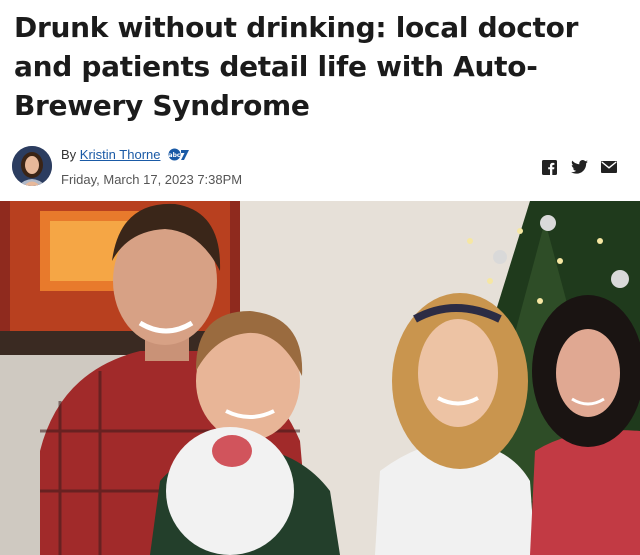 This screenshot has width=640, height=555. Describe the element at coordinates (69, 154) in the screenshot. I see `by-prefix: By` at that location.